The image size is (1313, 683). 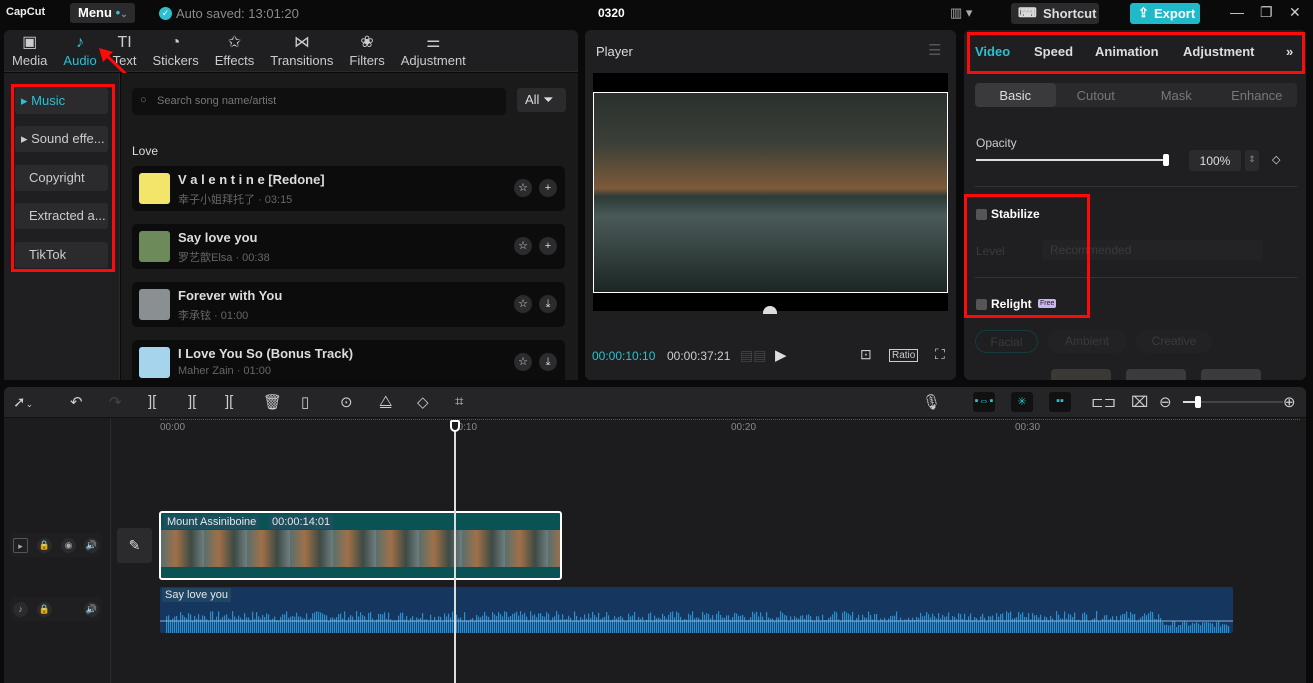 I want to click on zoom-in-icon: ⊕, so click(x=1289, y=402).